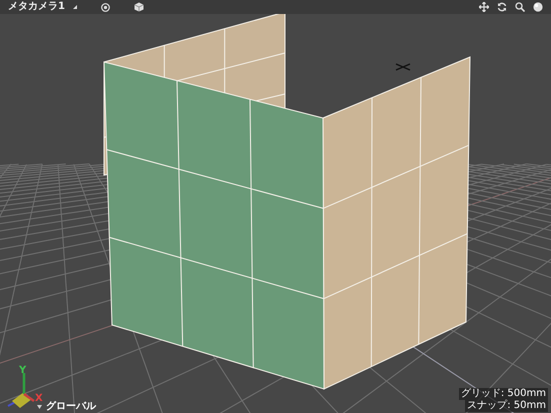 This screenshot has width=551, height=413. What do you see at coordinates (139, 7) in the screenshot?
I see `cube-icon` at bounding box center [139, 7].